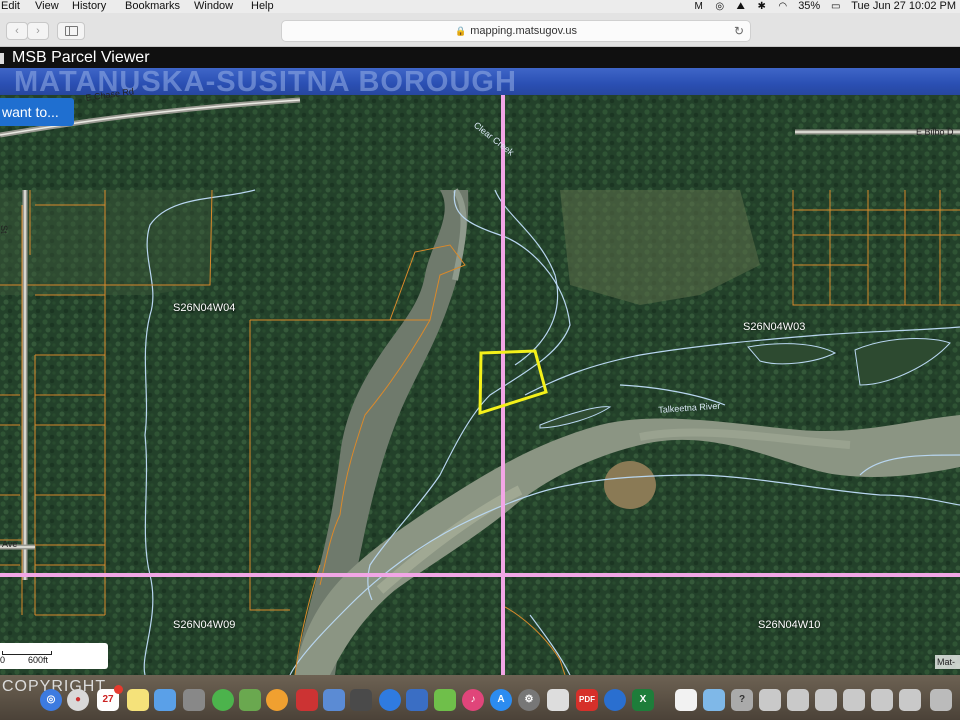 Image resolution: width=960 pixels, height=720 pixels. Describe the element at coordinates (739, 31) in the screenshot. I see `reload-icon: ↻` at that location.